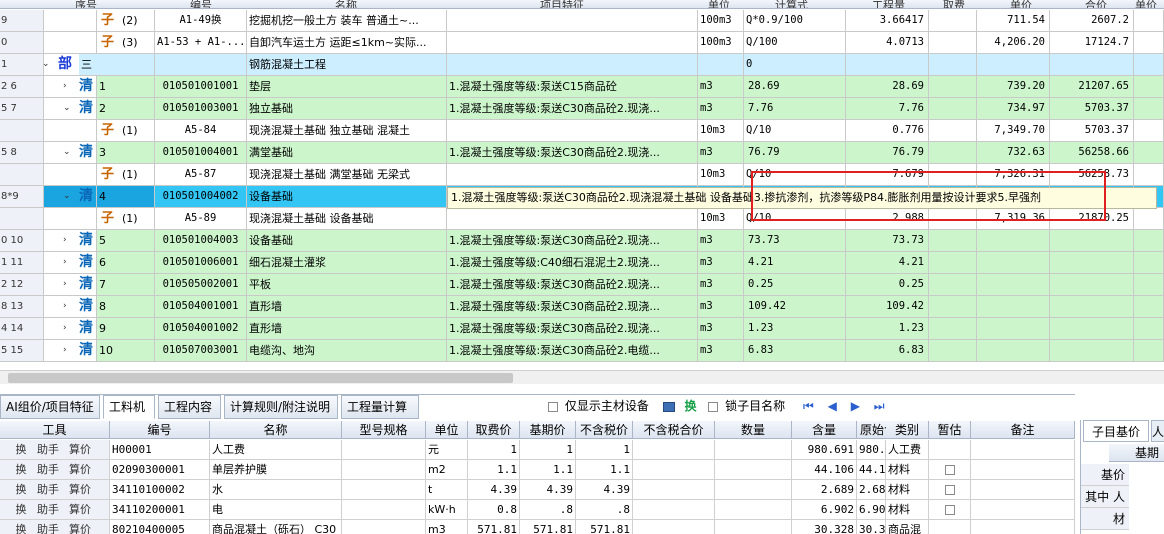 Image resolution: width=1164 pixels, height=534 pixels. Describe the element at coordinates (347, 108) in the screenshot. I see `cell-name: 独立基础` at that location.